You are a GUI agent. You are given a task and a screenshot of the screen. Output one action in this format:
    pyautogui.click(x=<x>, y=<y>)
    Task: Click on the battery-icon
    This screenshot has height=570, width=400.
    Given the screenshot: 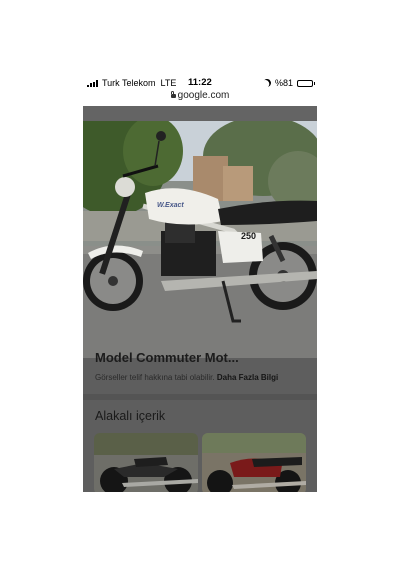 What is the action you would take?
    pyautogui.click(x=306, y=83)
    